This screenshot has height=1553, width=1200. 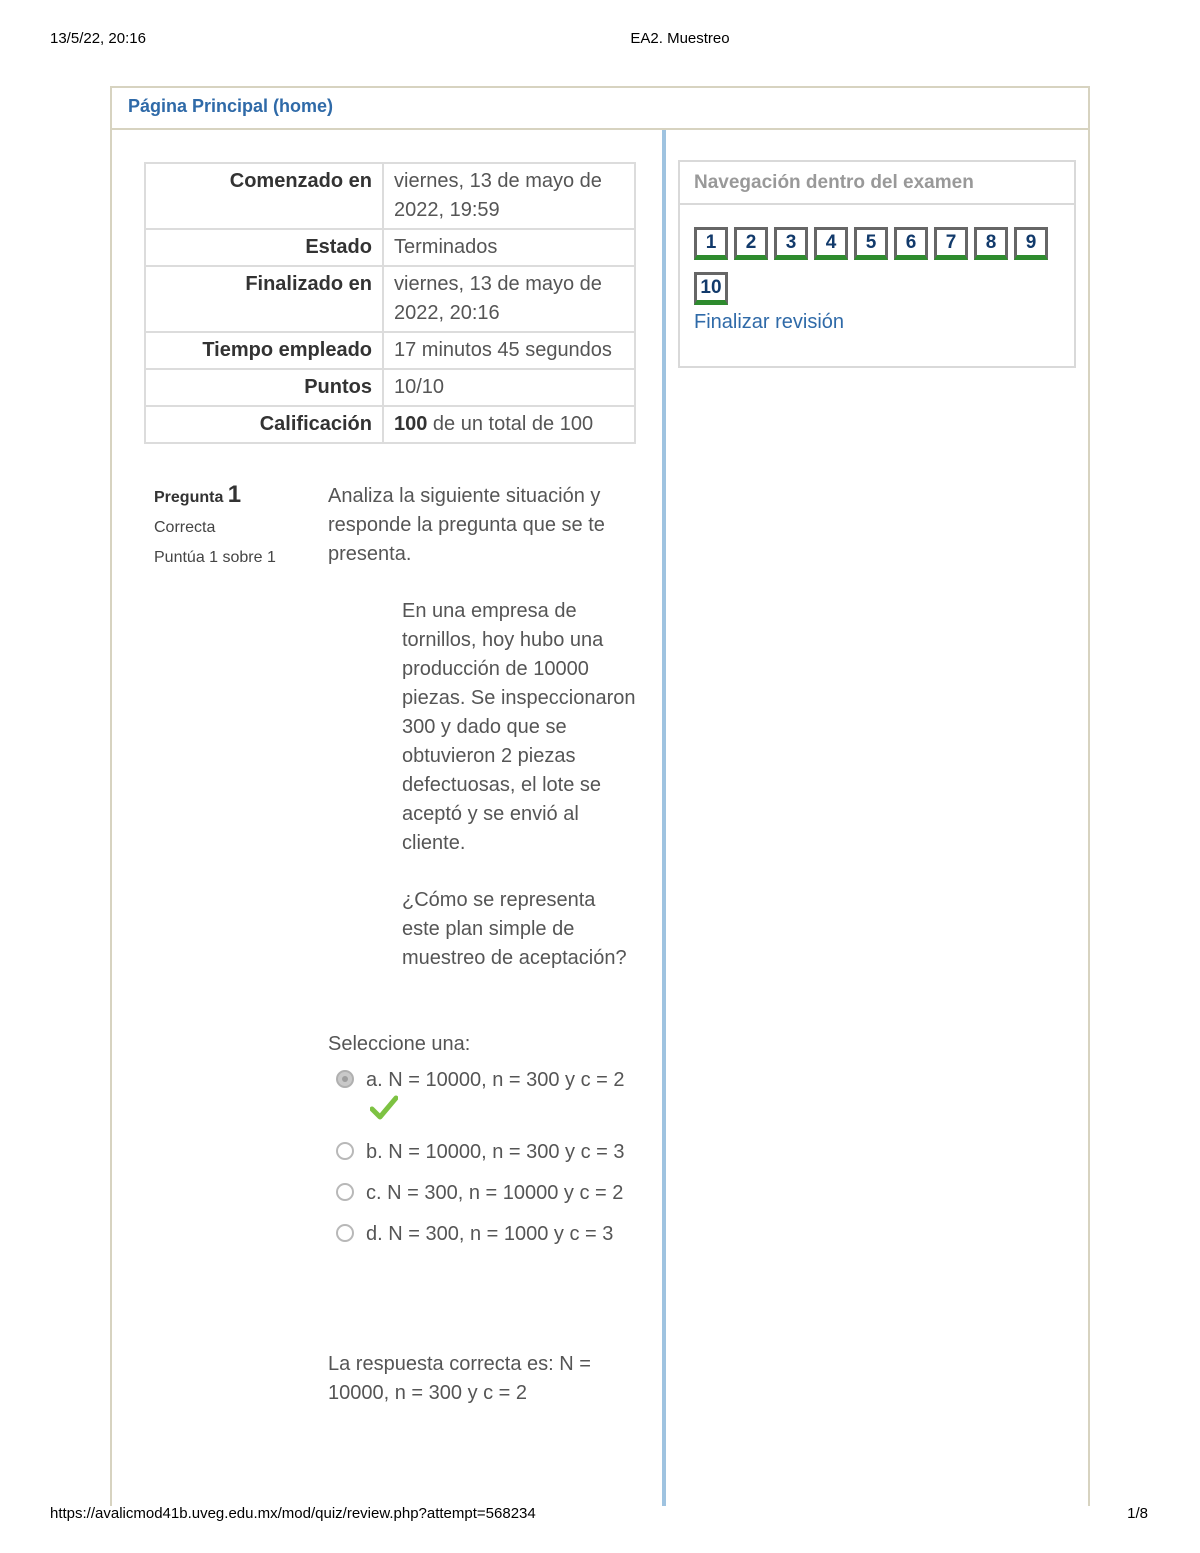 I want to click on question-buttons: 1 2 3 4 5 6 7 8 9 10, so click(x=879, y=272).